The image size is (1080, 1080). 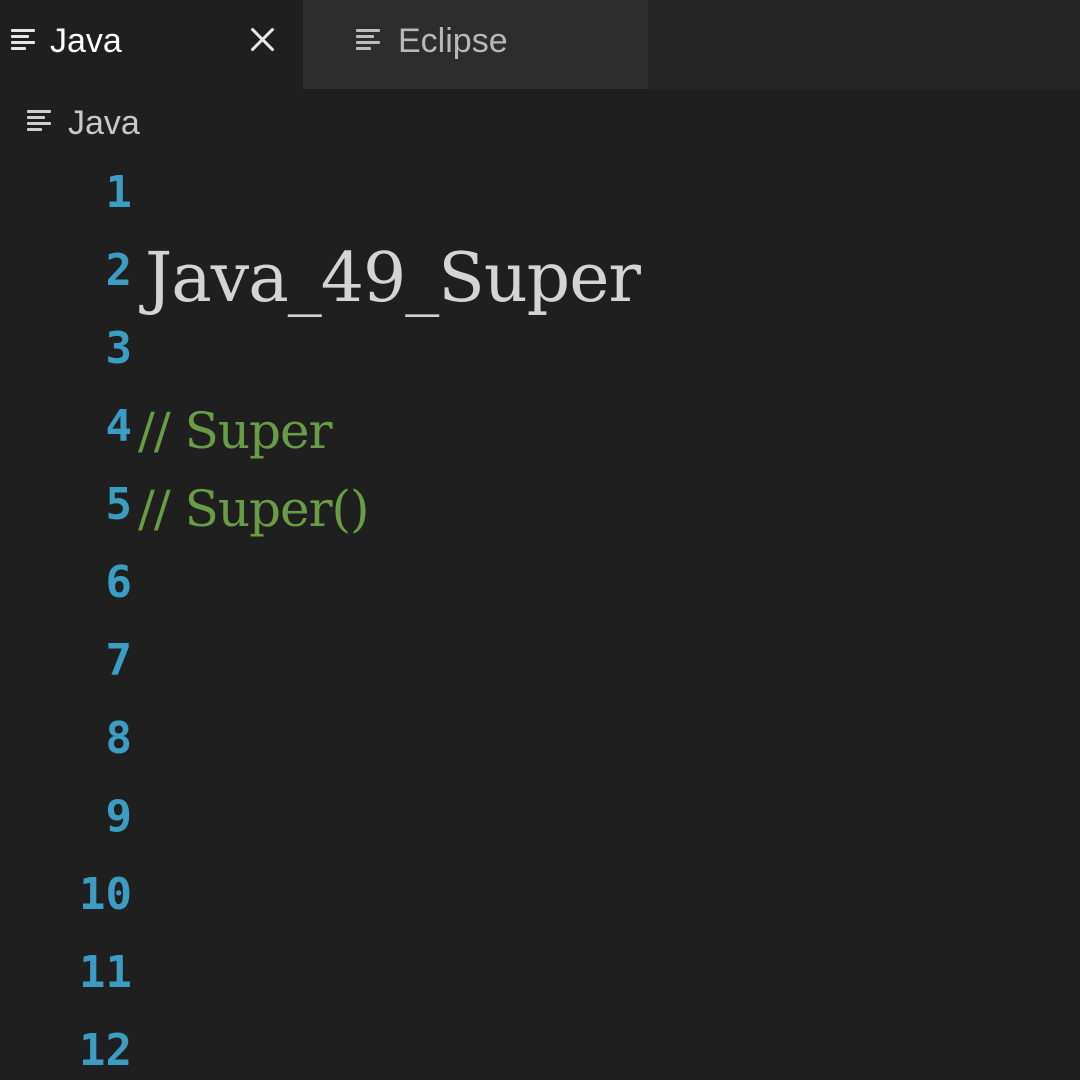 I want to click on line-number: 5, so click(x=119, y=504).